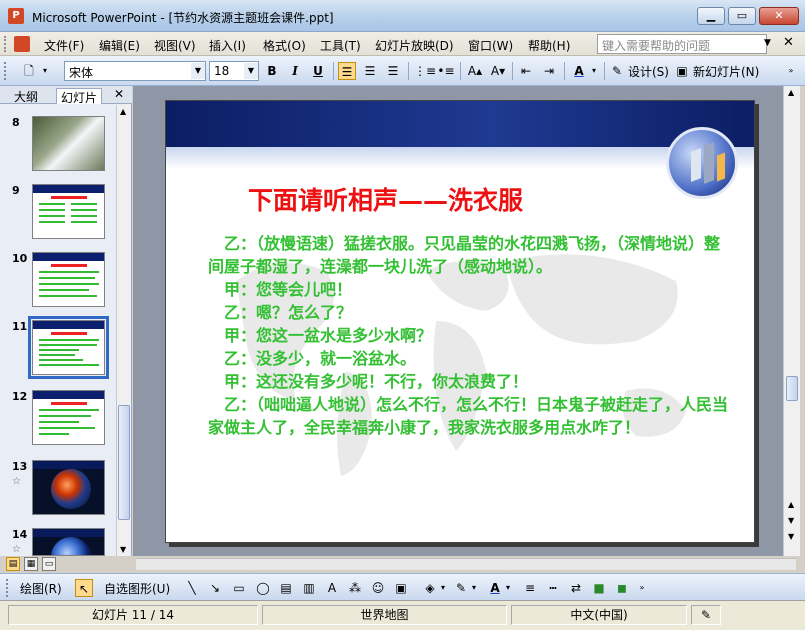 Image resolution: width=805 pixels, height=630 pixels. What do you see at coordinates (175, 45) in the screenshot?
I see `menu-view: 视图(V)` at bounding box center [175, 45].